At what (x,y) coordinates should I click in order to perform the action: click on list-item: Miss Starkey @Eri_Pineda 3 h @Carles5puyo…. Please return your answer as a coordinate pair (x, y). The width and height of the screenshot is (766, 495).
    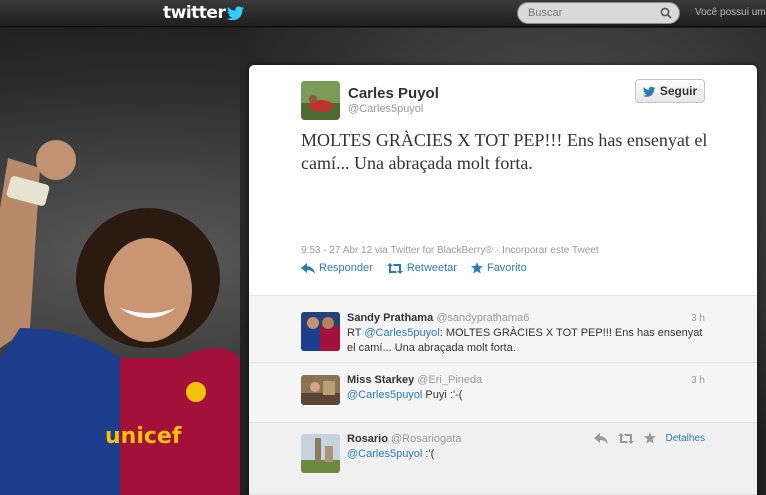
    Looking at the image, I should click on (503, 393).